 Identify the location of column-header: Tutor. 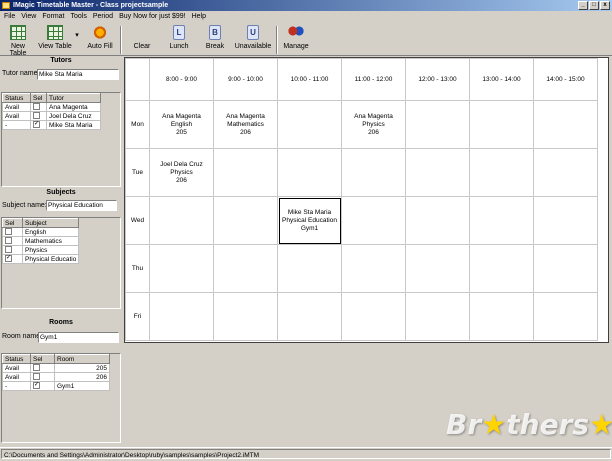
(73, 98).